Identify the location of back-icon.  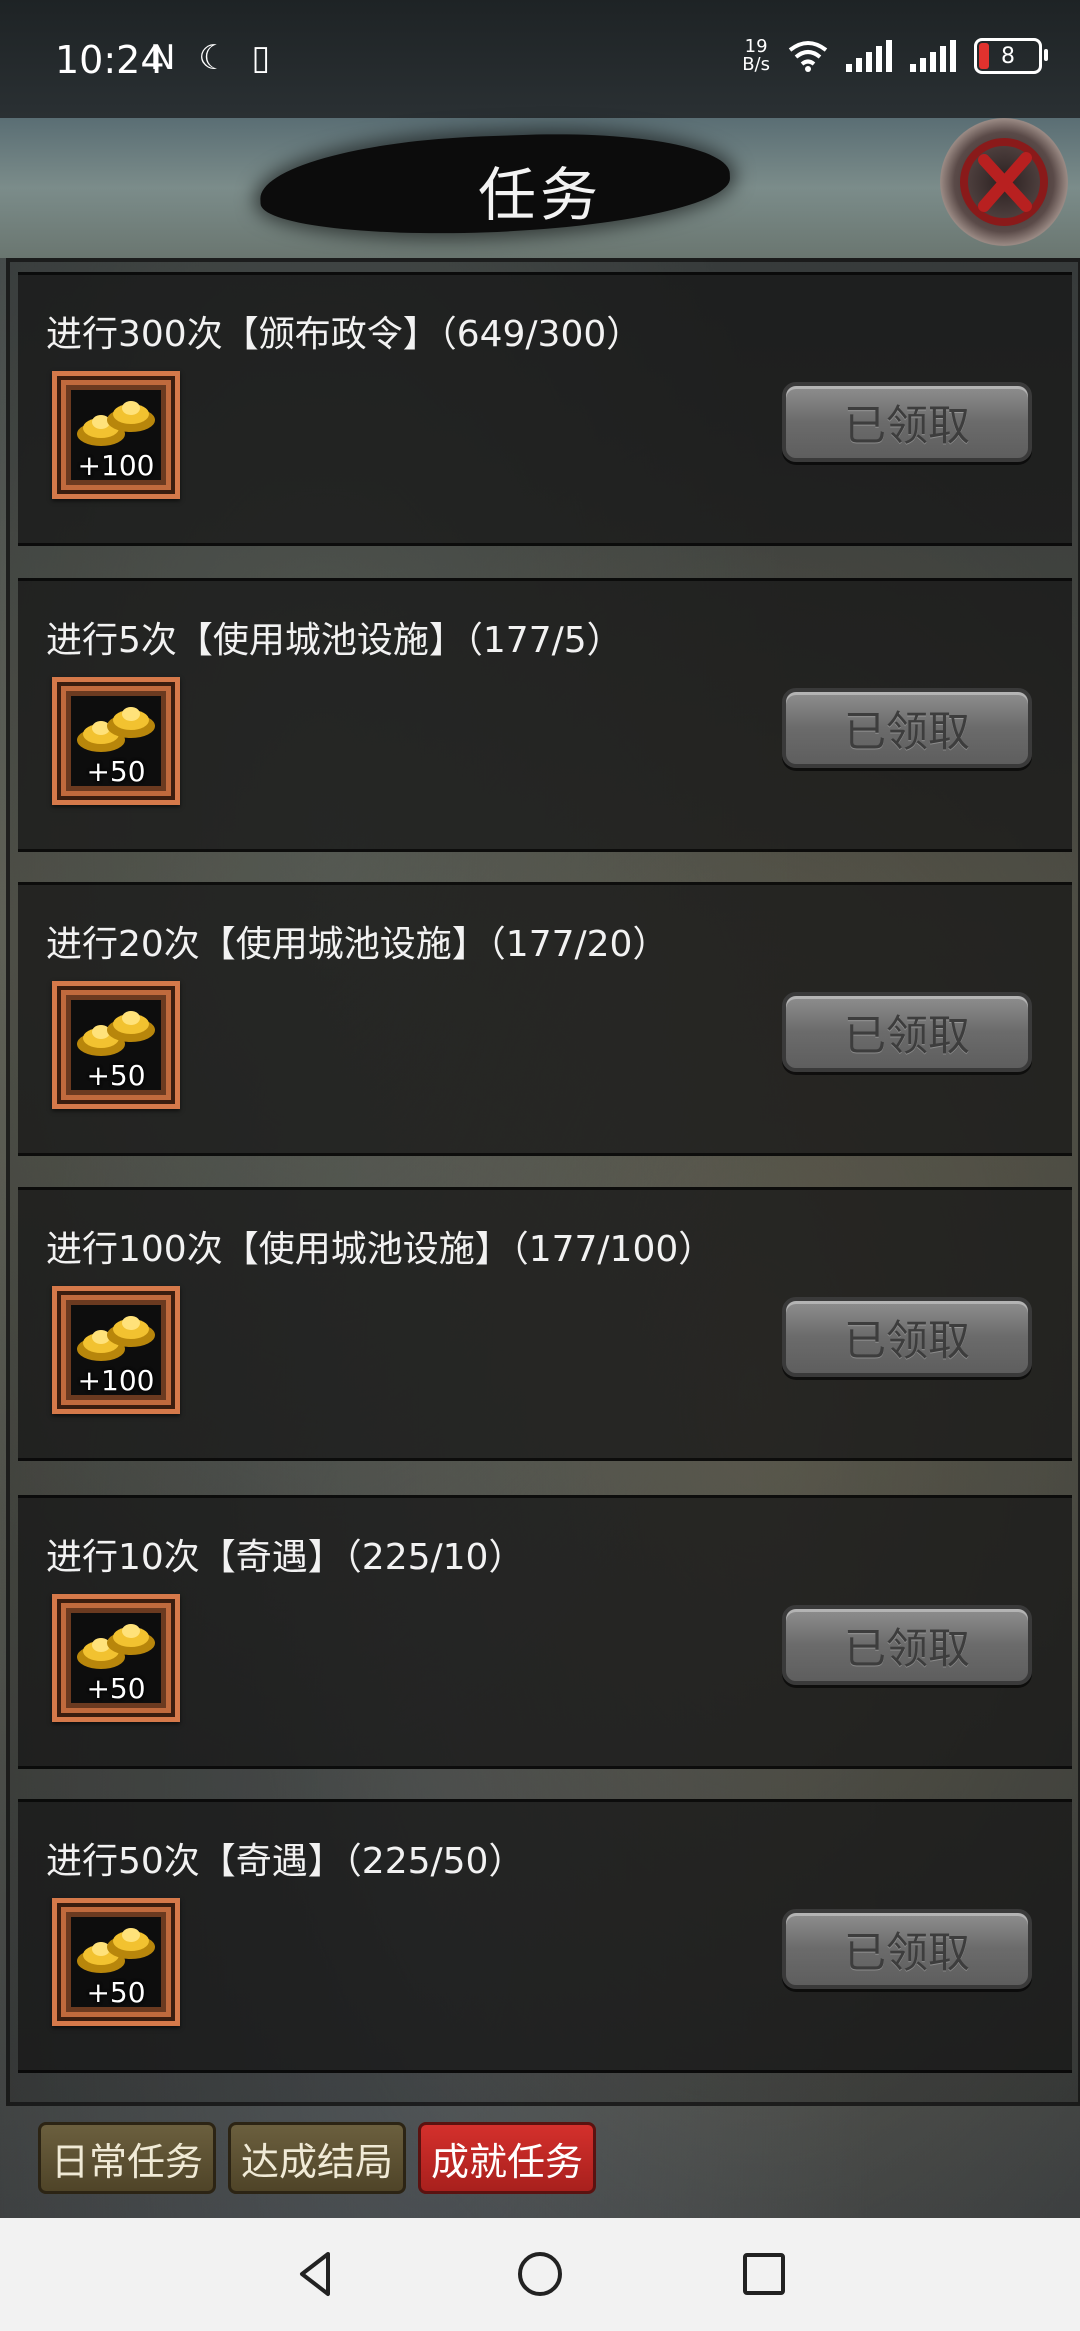
(316, 2274).